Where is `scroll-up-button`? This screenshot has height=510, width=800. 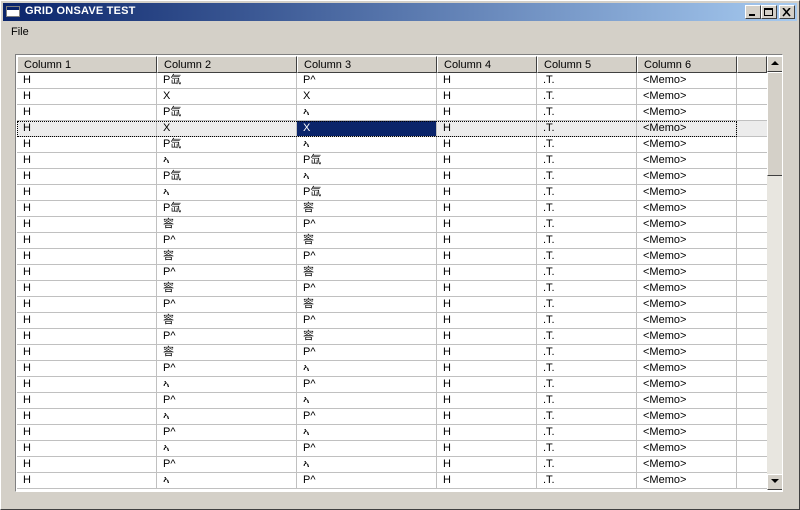 scroll-up-button is located at coordinates (774, 64).